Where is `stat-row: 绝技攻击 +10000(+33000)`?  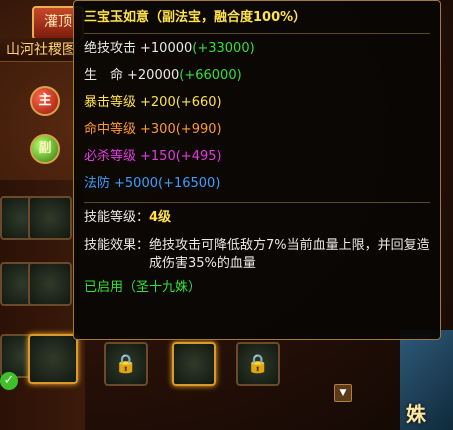 stat-row: 绝技攻击 +10000(+33000) is located at coordinates (257, 49).